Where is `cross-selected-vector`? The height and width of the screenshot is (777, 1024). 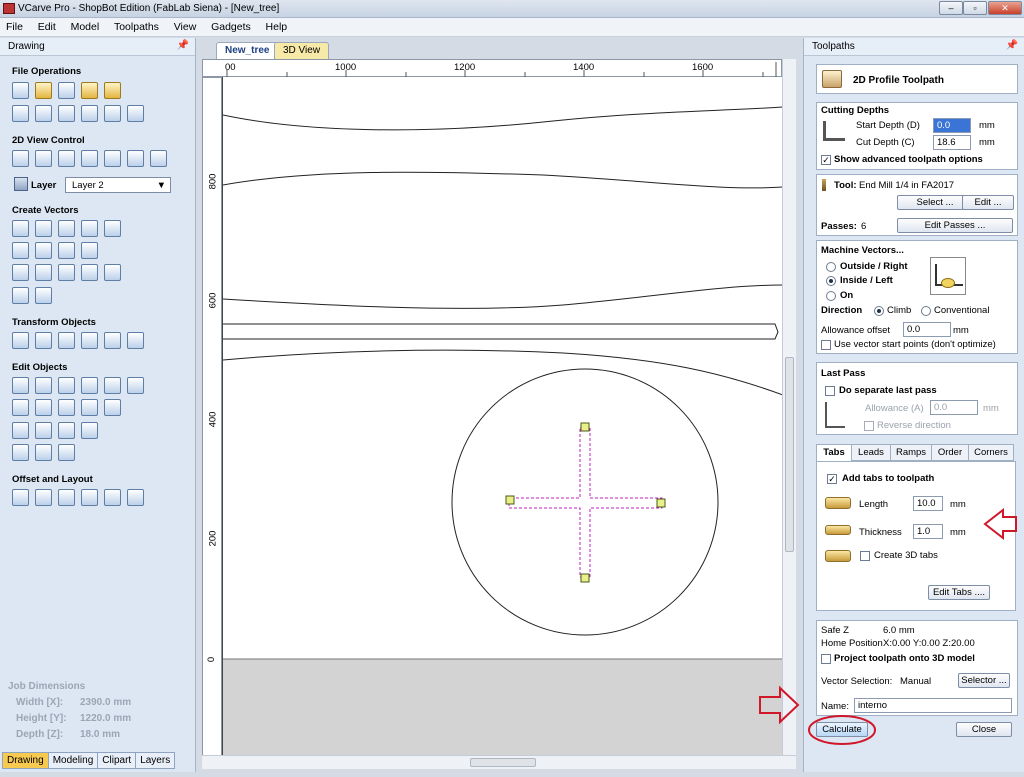
cross-selected-vector is located at coordinates (585, 502).